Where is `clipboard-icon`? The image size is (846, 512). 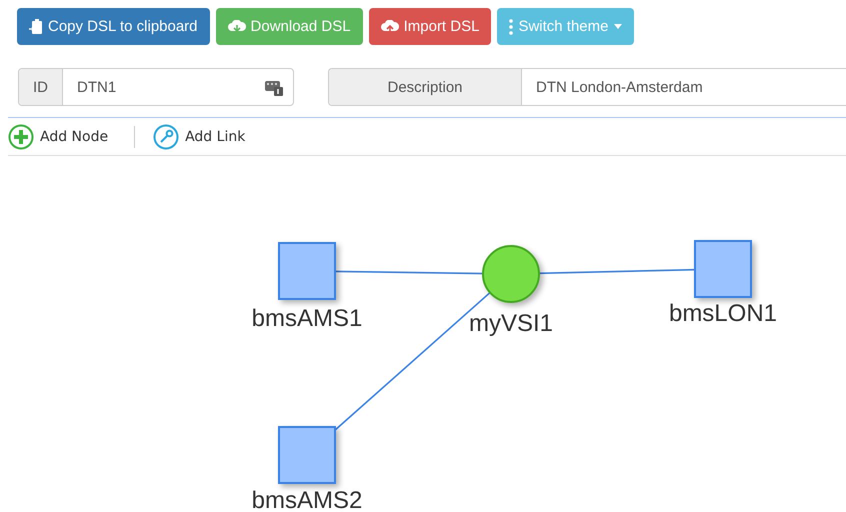
clipboard-icon is located at coordinates (36, 26).